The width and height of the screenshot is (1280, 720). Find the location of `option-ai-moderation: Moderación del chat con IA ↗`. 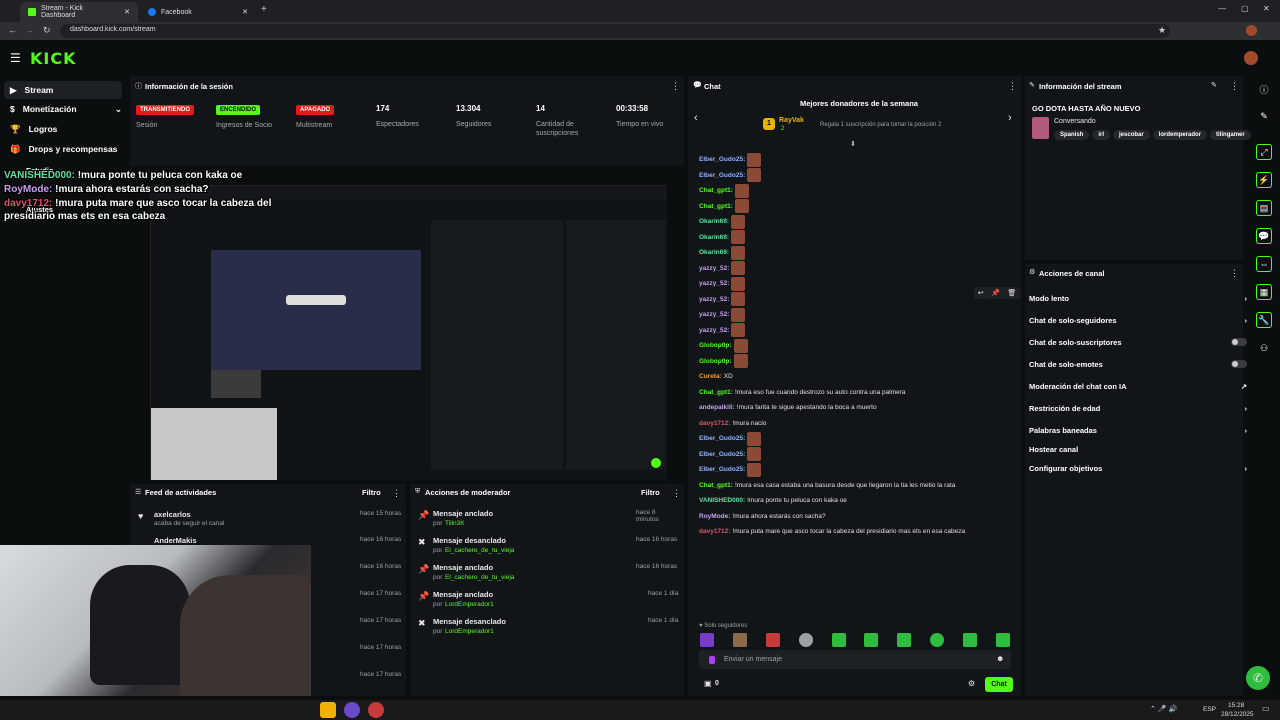

option-ai-moderation: Moderación del chat con IA ↗ is located at coordinates (1138, 386).